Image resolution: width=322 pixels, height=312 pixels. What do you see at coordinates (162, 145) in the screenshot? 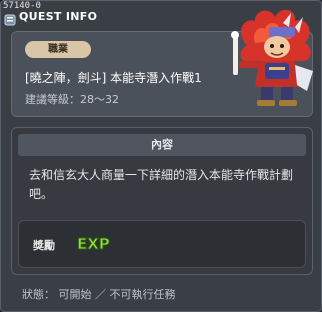
I see `content-header: 內容` at bounding box center [162, 145].